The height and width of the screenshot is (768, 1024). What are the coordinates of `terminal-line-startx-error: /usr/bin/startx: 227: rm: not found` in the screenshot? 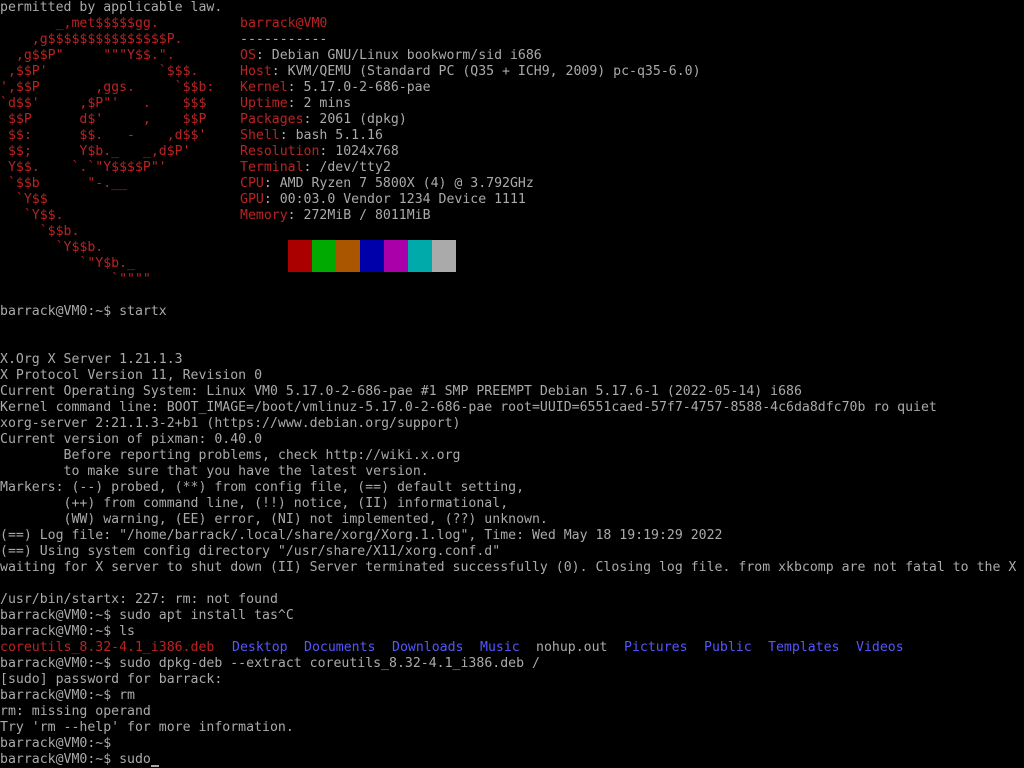 It's located at (139, 599).